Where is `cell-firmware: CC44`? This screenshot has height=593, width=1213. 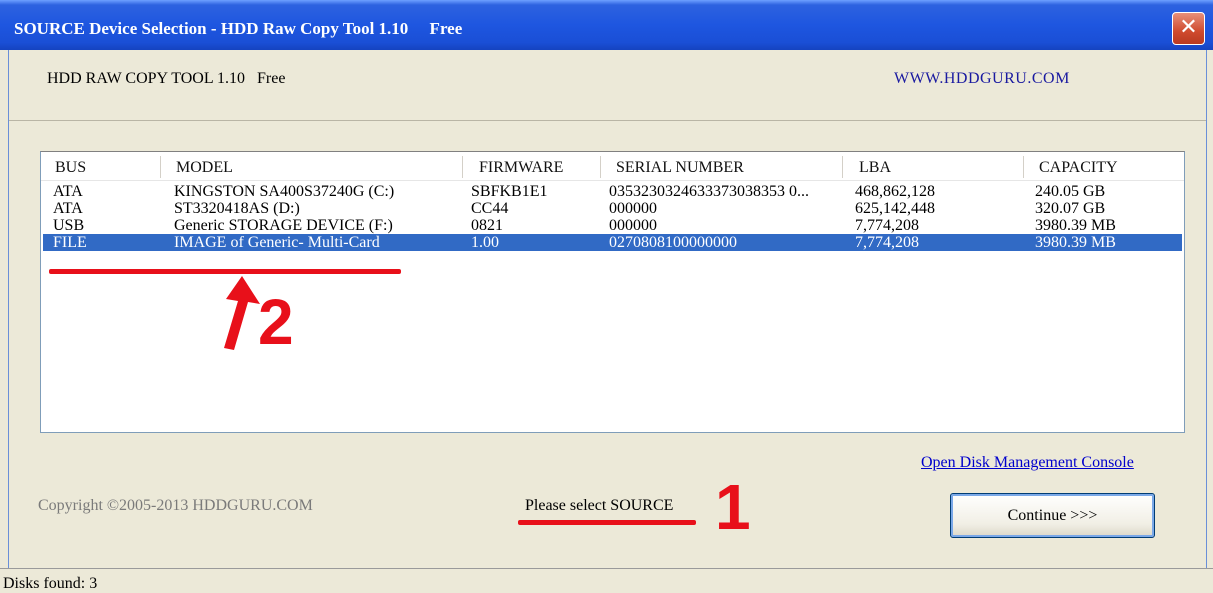 cell-firmware: CC44 is located at coordinates (490, 208).